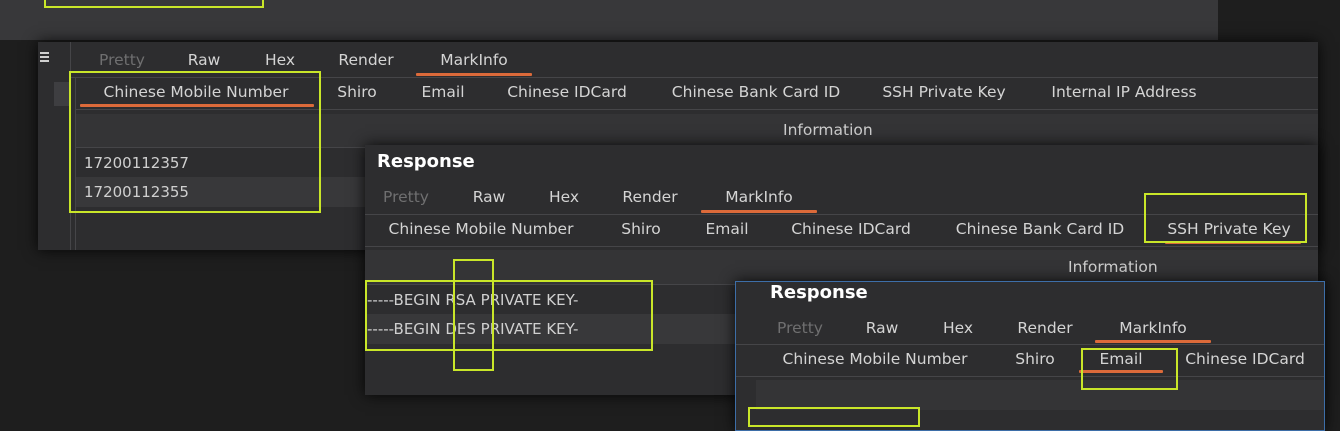  Describe the element at coordinates (1123, 92) in the screenshot. I see `subtab-internal-ip-address: Internal IP Address` at that location.